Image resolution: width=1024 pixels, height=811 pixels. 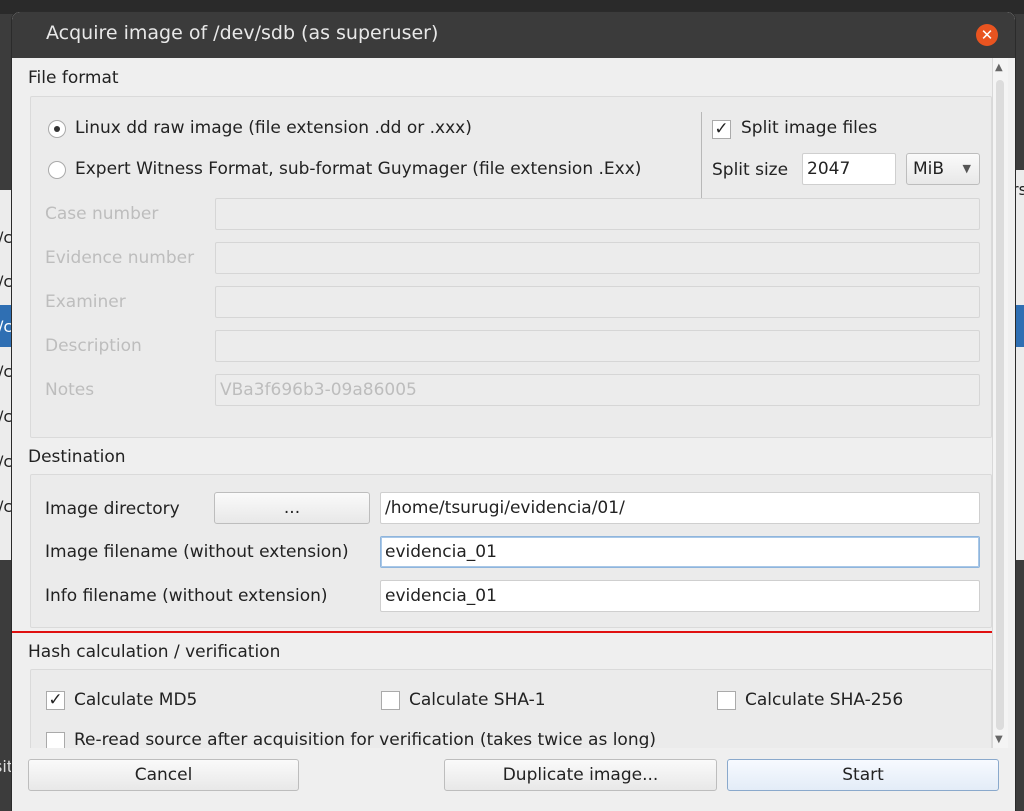 I want to click on scroll-up-icon: ▲, so click(x=999, y=67).